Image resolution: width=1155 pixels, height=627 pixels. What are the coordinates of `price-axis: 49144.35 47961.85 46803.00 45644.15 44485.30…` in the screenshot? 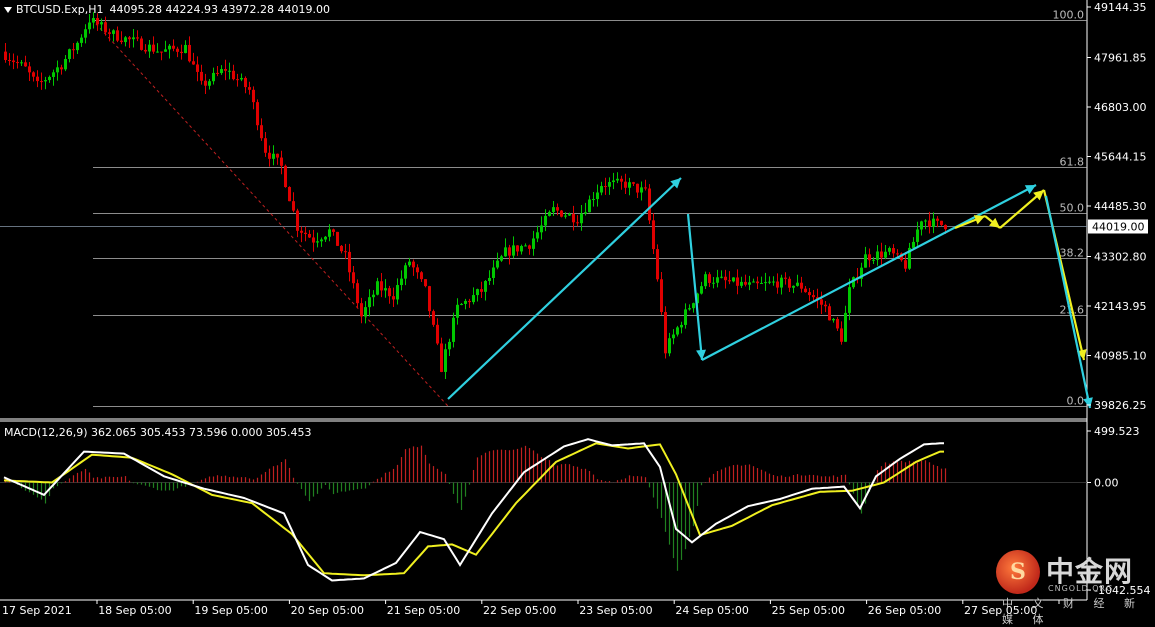 It's located at (1117, 206).